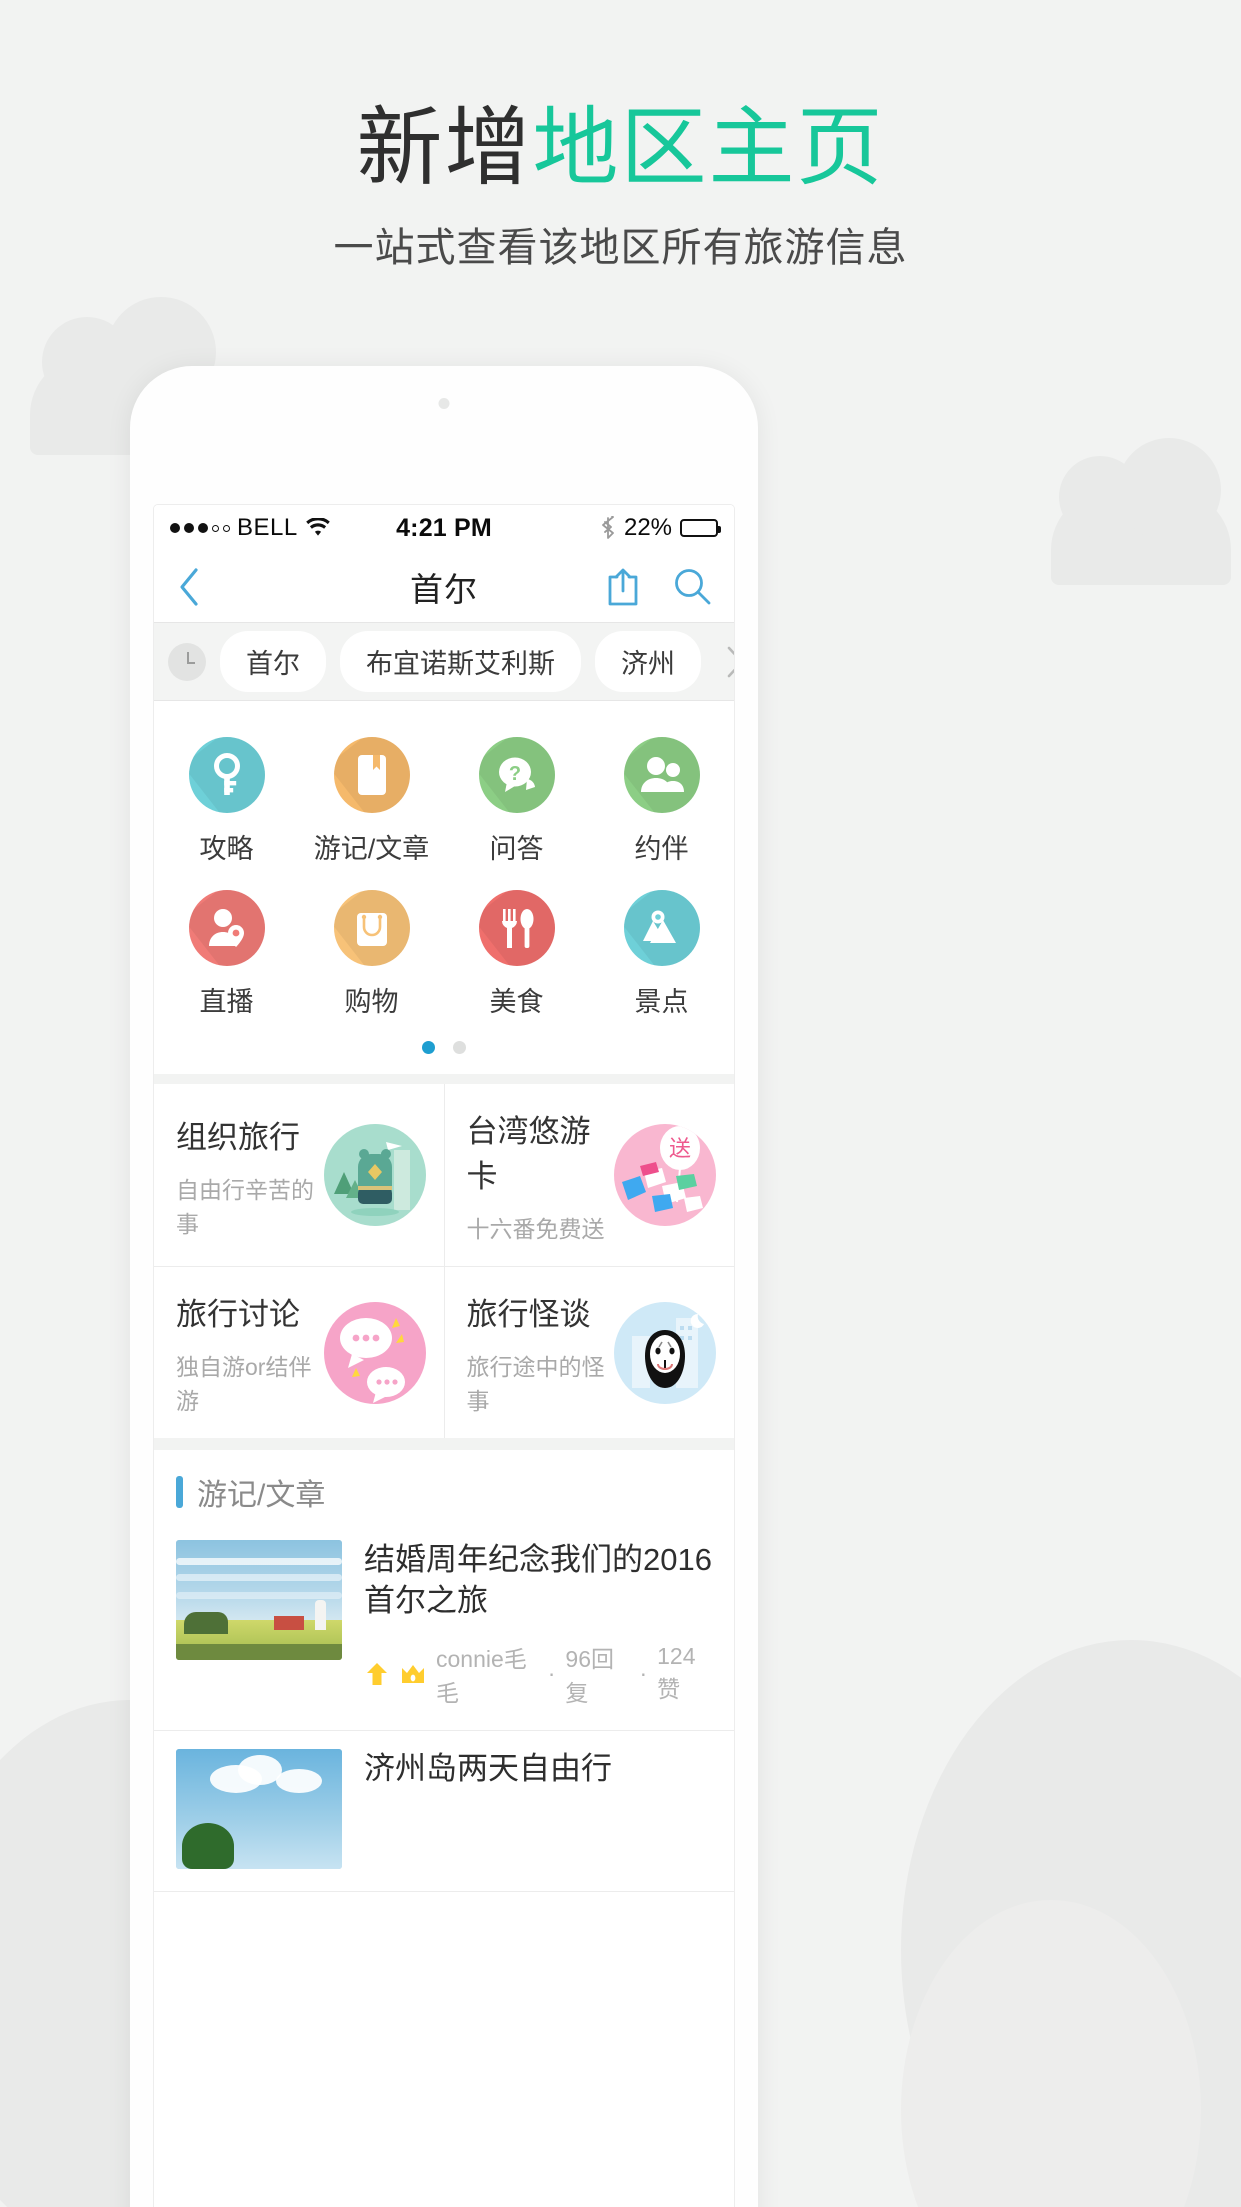 The height and width of the screenshot is (2207, 1241). What do you see at coordinates (724, 661) in the screenshot?
I see `chips-more-button` at bounding box center [724, 661].